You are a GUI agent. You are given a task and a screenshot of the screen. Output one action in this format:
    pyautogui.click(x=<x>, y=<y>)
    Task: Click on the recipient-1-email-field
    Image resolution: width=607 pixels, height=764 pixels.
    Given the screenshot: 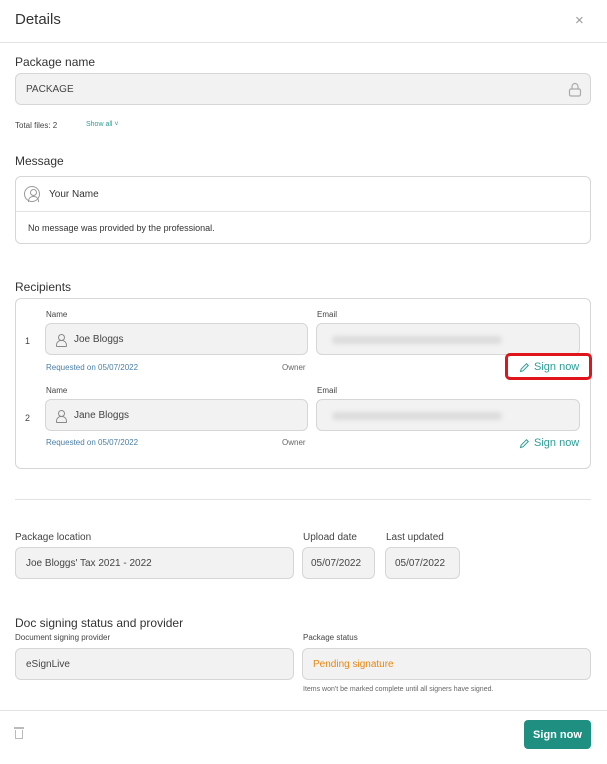 What is the action you would take?
    pyautogui.click(x=448, y=339)
    